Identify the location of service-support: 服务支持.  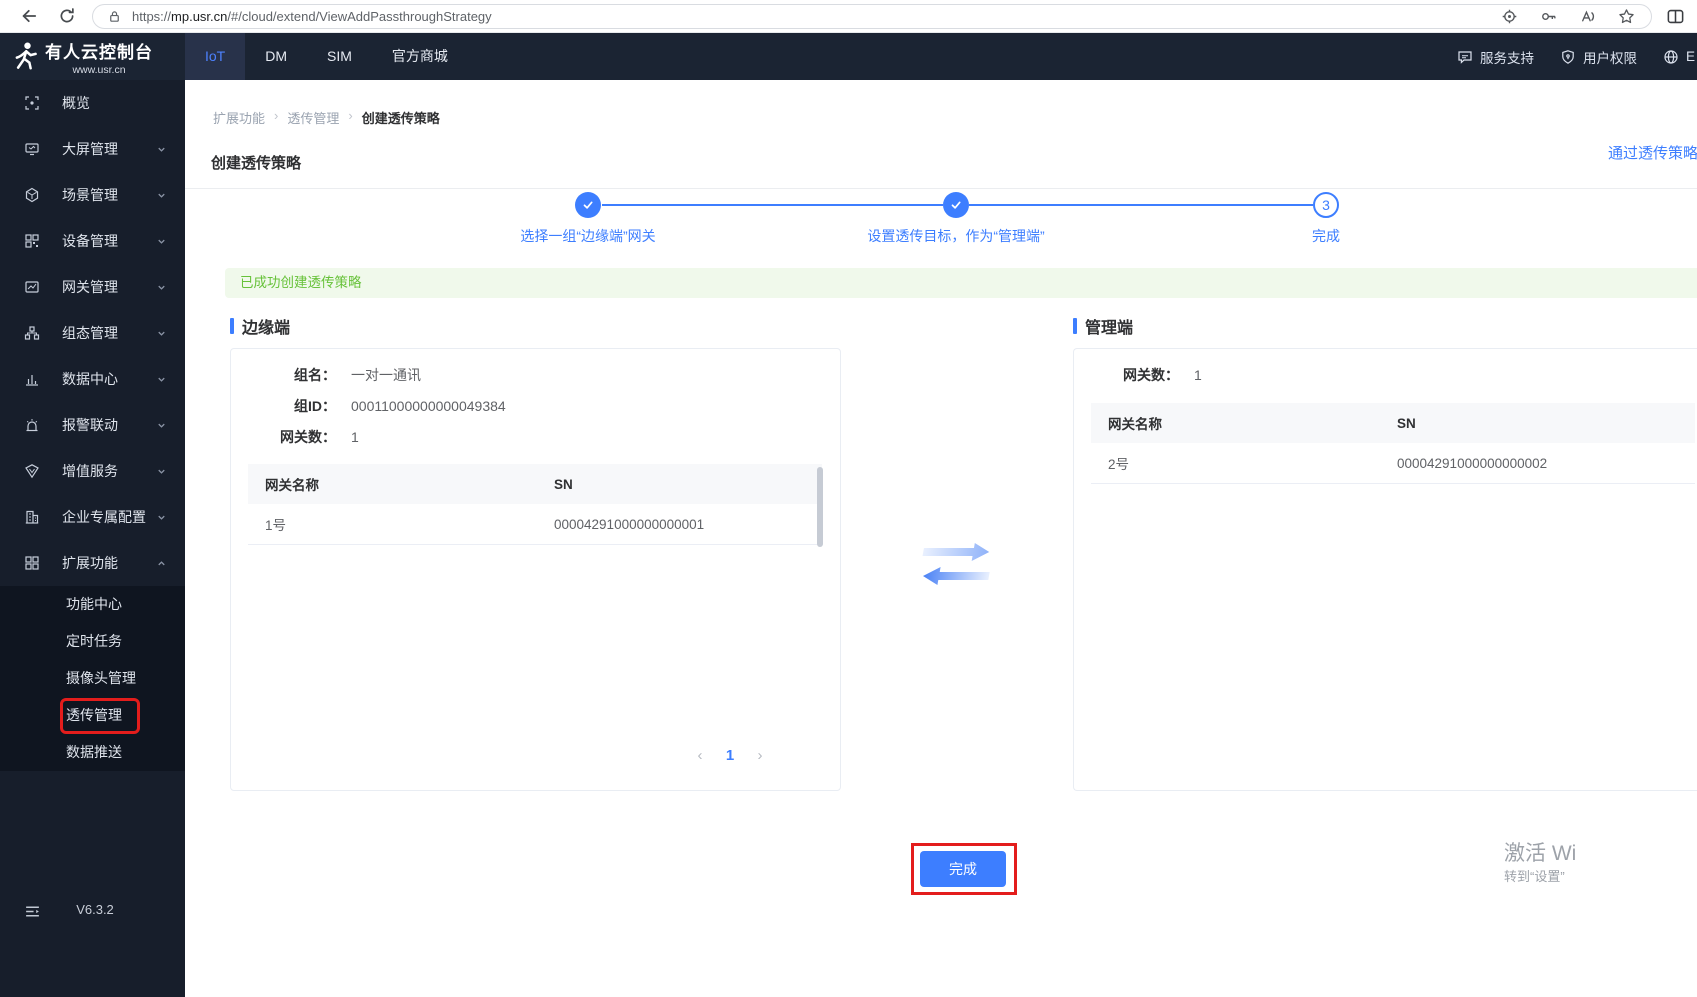
(1495, 57).